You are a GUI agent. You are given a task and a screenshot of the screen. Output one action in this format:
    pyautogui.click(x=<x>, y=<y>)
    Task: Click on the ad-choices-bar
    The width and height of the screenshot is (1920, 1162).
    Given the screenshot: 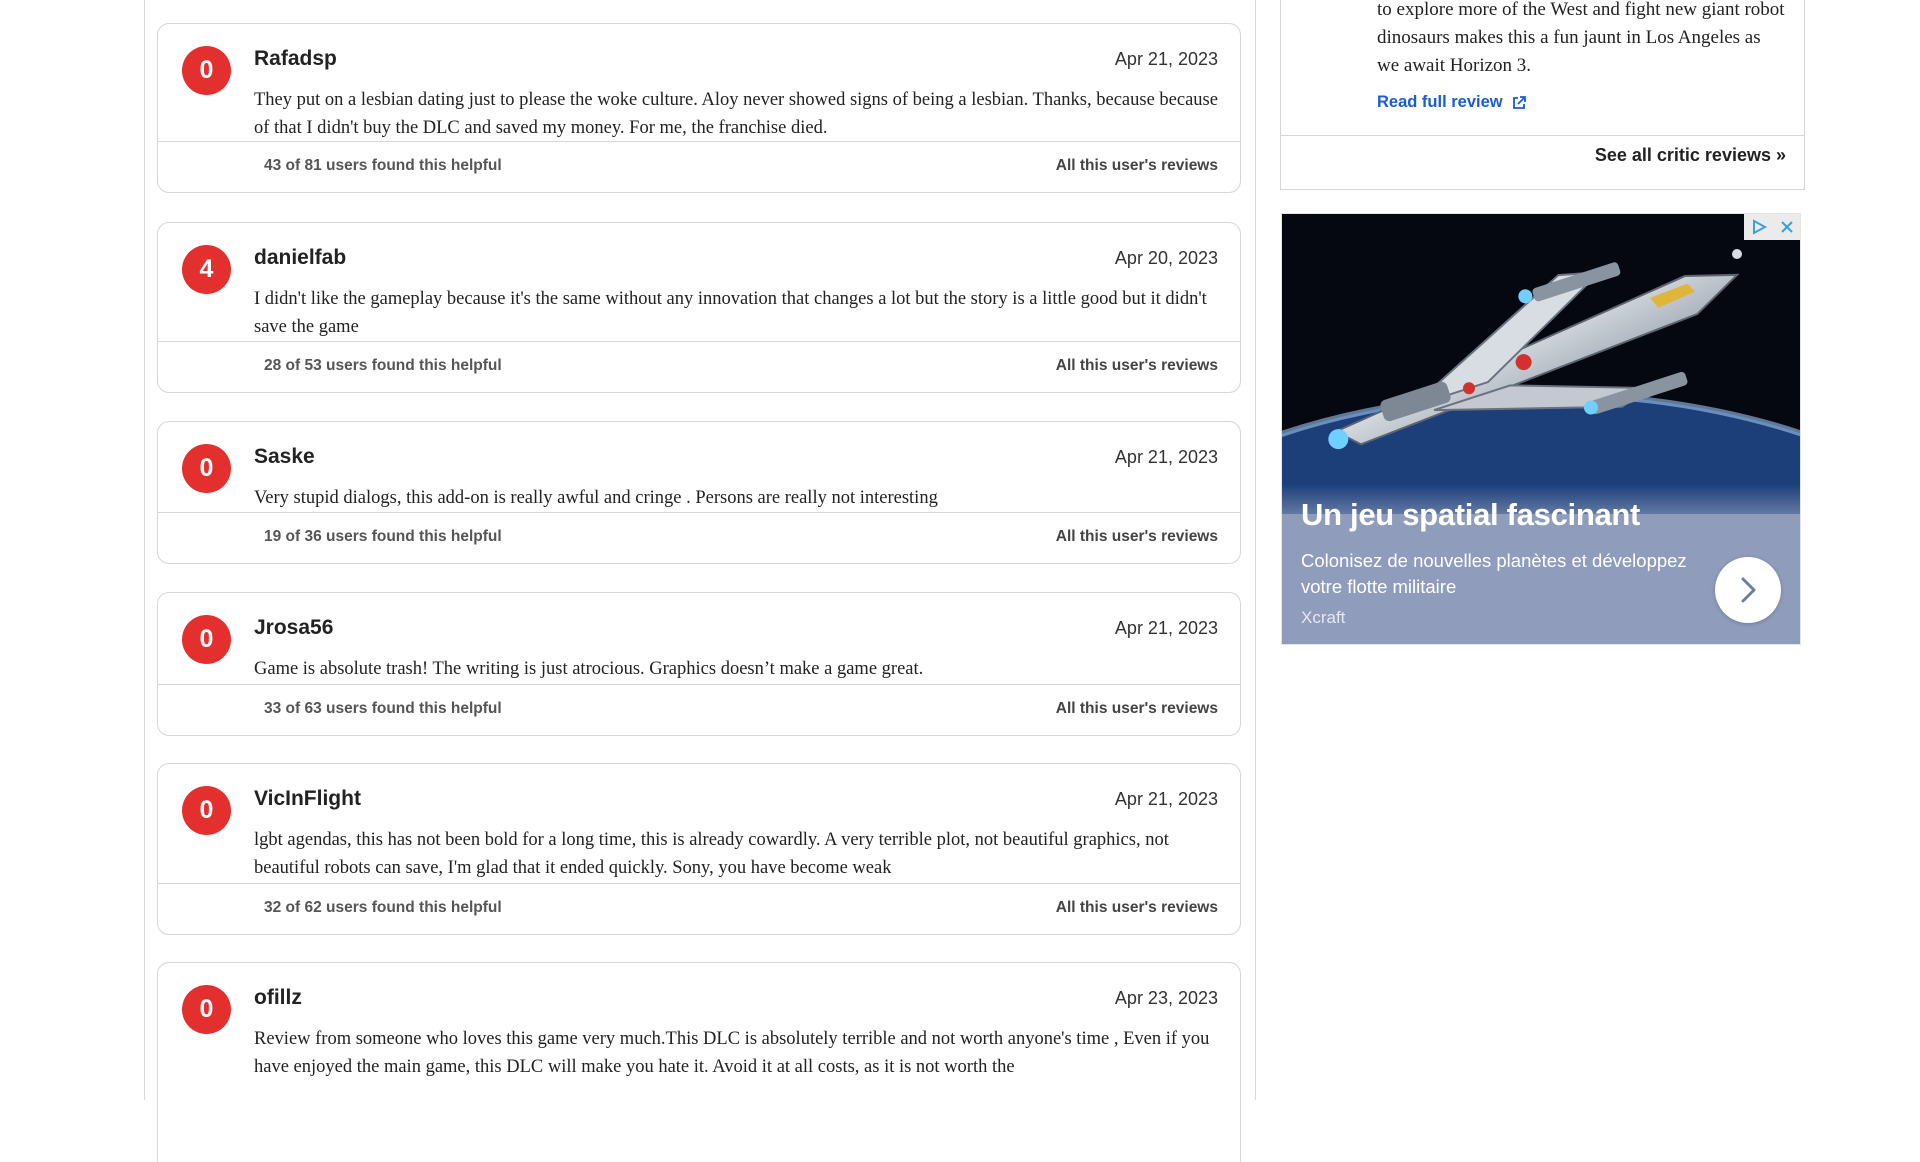 What is the action you would take?
    pyautogui.click(x=1772, y=227)
    